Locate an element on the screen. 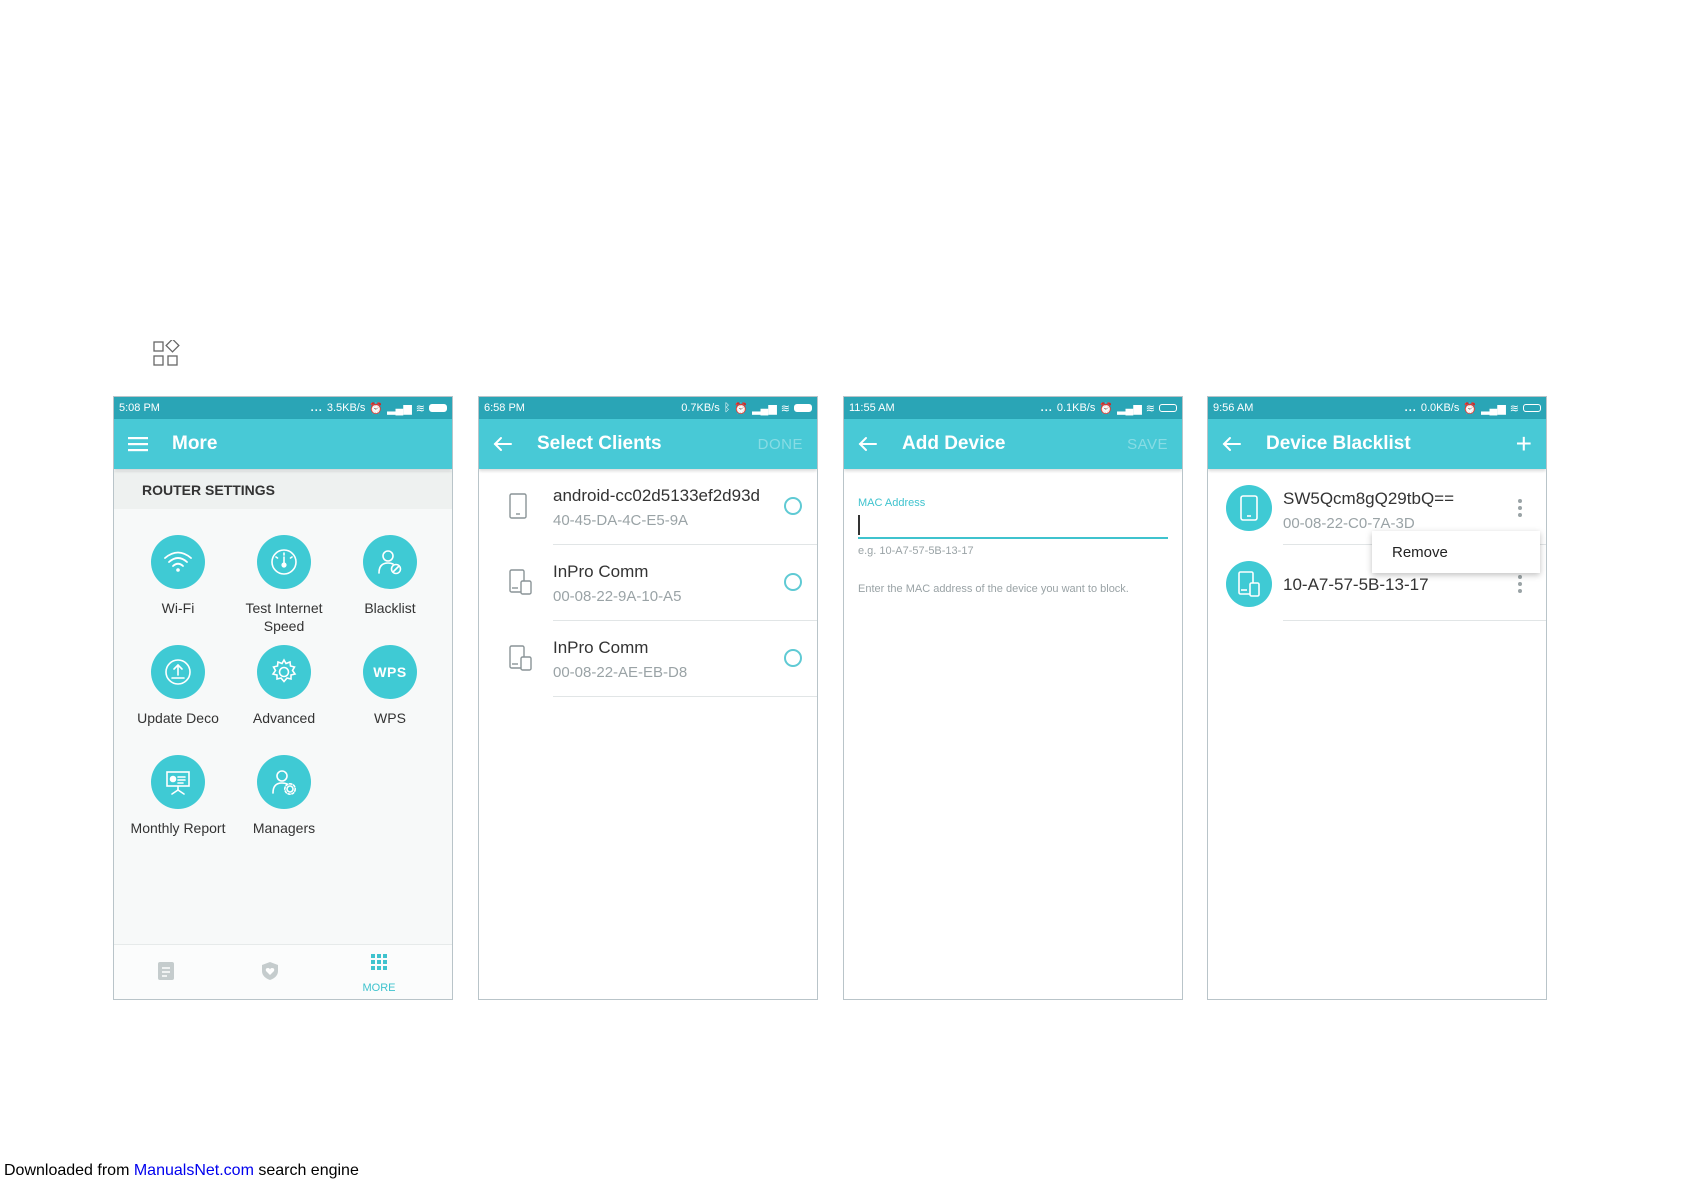  tile-label: Update Deco is located at coordinates (178, 718).